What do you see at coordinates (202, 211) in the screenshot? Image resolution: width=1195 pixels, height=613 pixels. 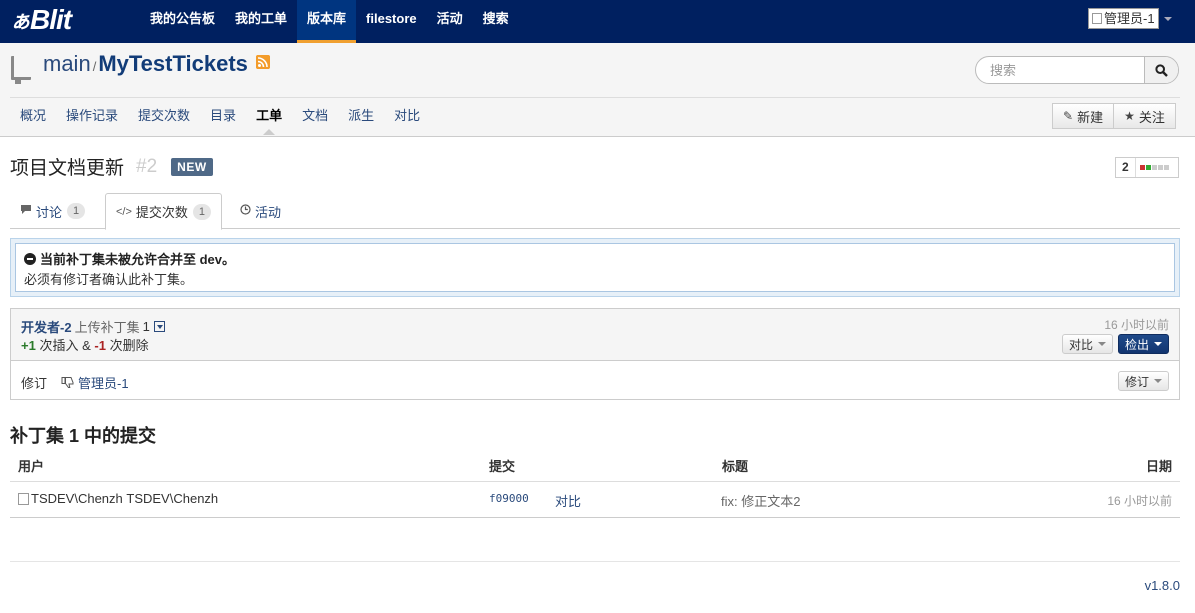 I see `tab-commits-count: 1` at bounding box center [202, 211].